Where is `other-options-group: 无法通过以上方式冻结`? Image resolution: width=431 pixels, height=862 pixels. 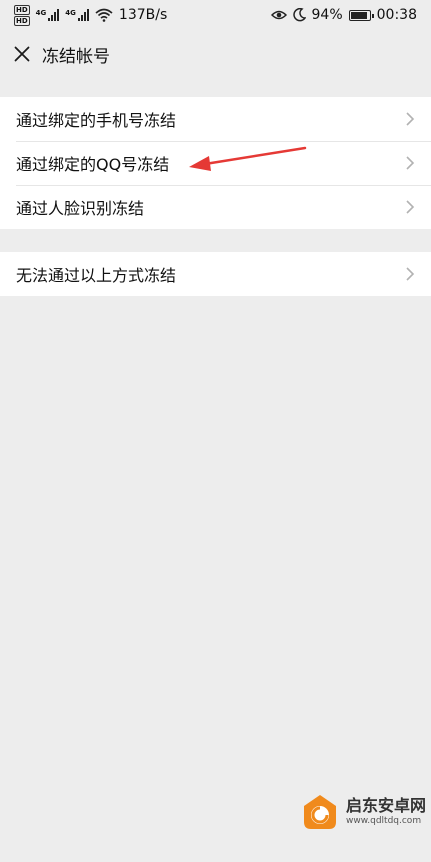
other-options-group: 无法通过以上方式冻结 is located at coordinates (215, 274).